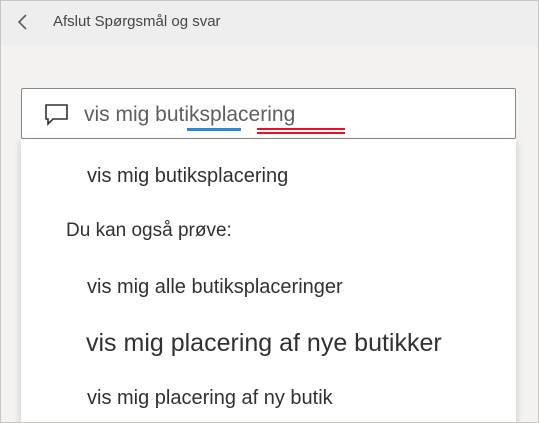 The width and height of the screenshot is (539, 423). What do you see at coordinates (289, 115) in the screenshot?
I see `question-input` at bounding box center [289, 115].